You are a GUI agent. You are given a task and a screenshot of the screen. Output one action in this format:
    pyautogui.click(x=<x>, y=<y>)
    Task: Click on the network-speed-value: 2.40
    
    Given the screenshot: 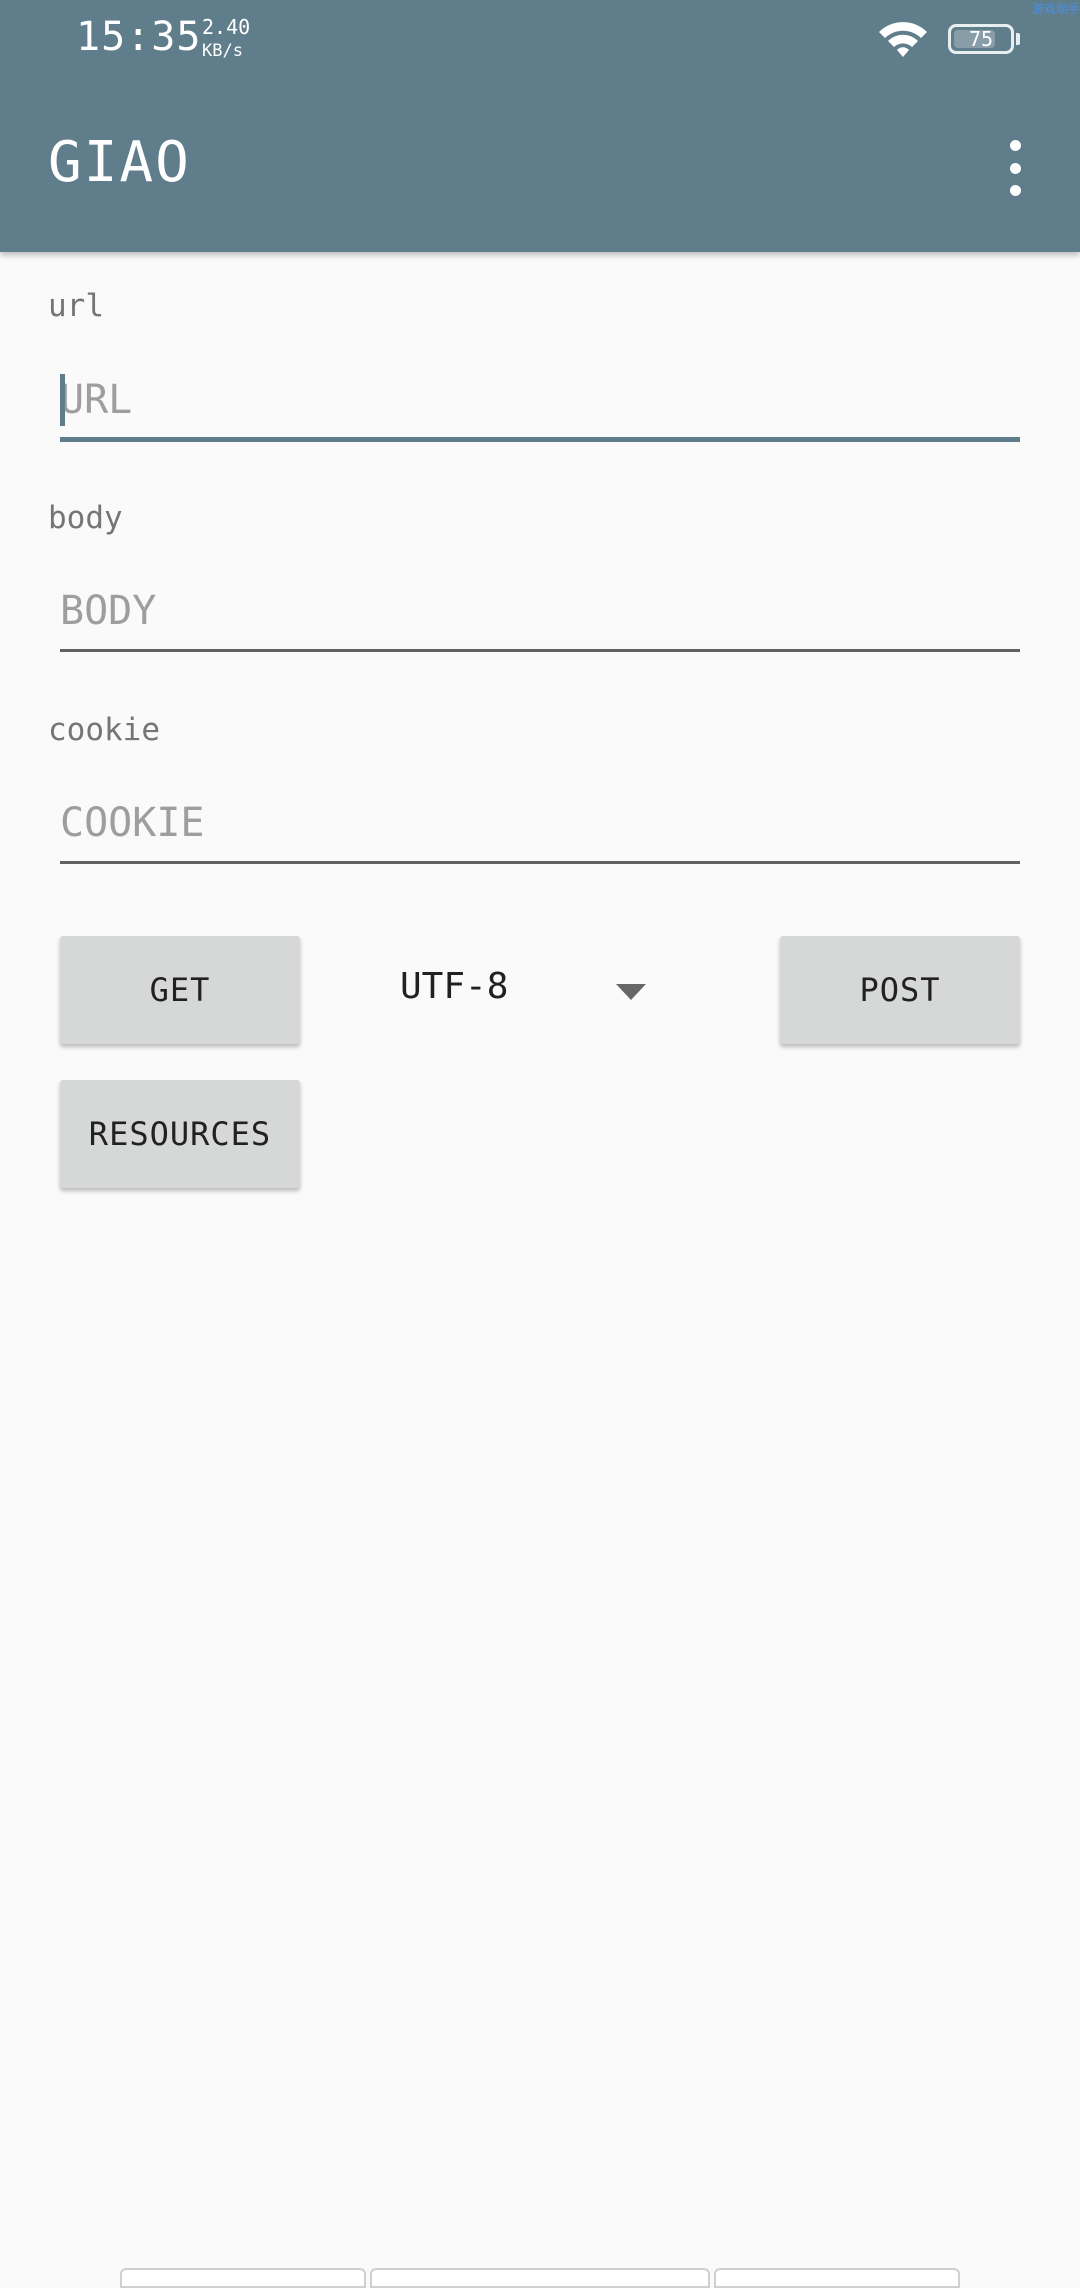 What is the action you would take?
    pyautogui.click(x=226, y=27)
    